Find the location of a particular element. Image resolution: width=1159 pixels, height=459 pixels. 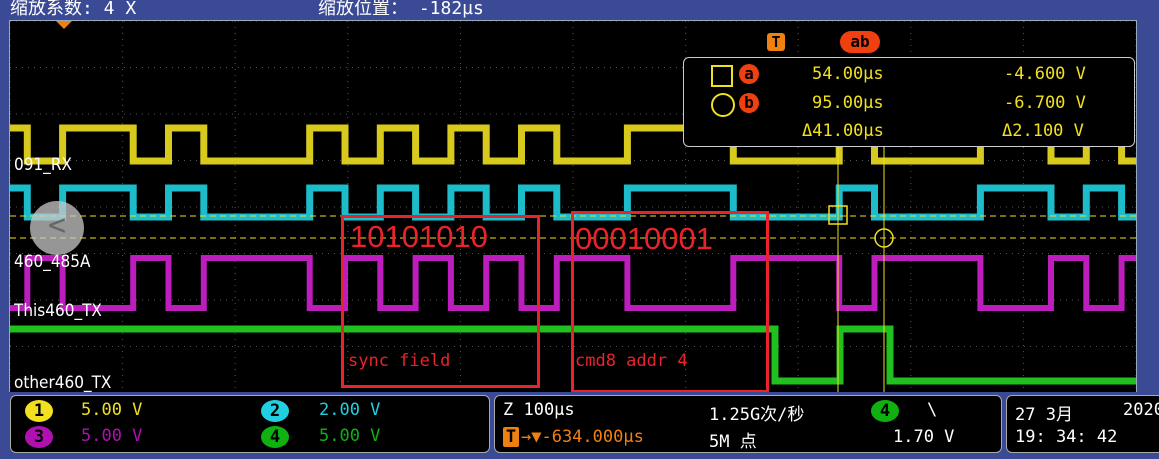

ch3-scale: 5.00 V is located at coordinates (112, 436).